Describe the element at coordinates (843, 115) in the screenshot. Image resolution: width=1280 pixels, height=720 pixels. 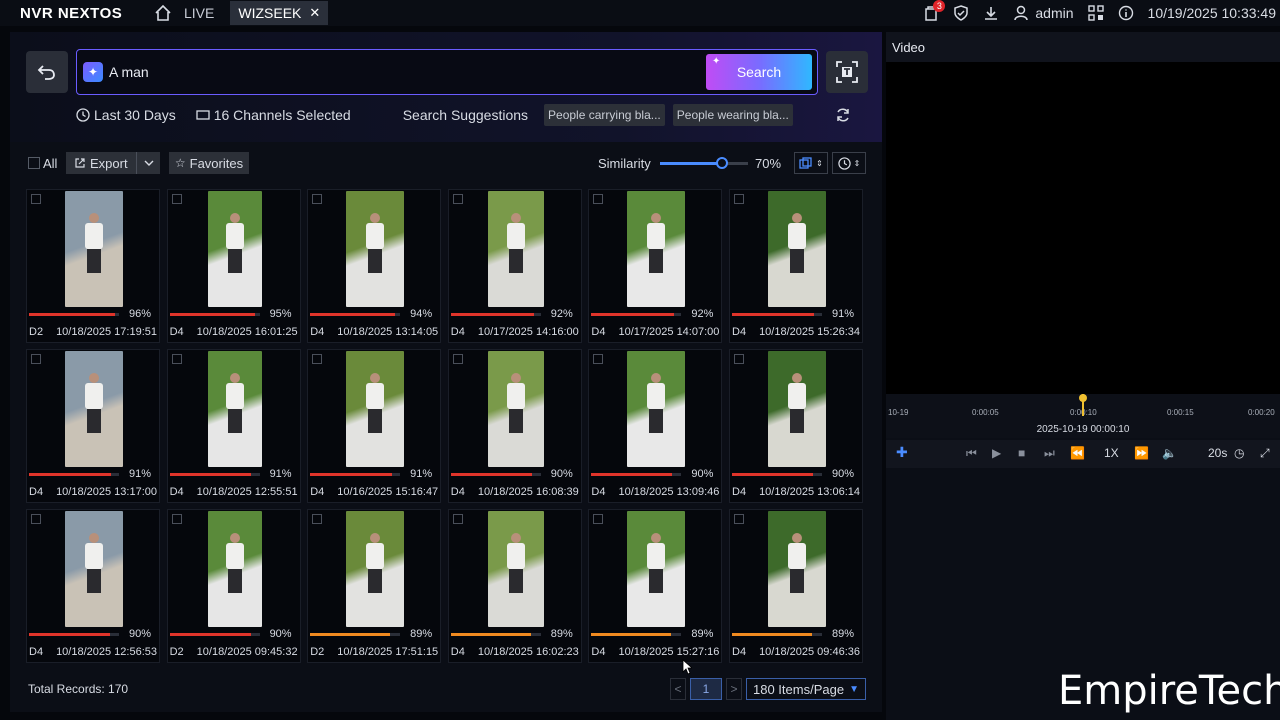
I see `refresh-icon` at that location.